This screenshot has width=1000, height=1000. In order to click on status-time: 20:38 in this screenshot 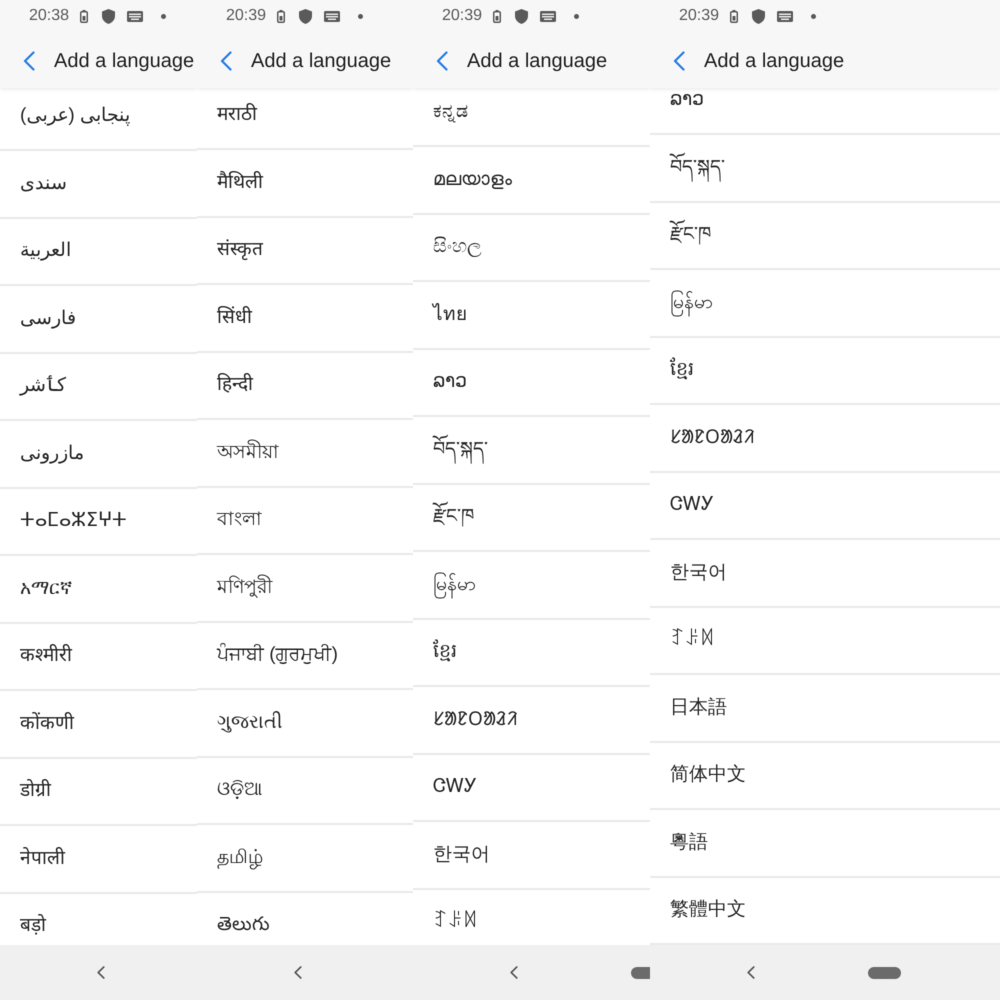, I will do `click(49, 16)`.